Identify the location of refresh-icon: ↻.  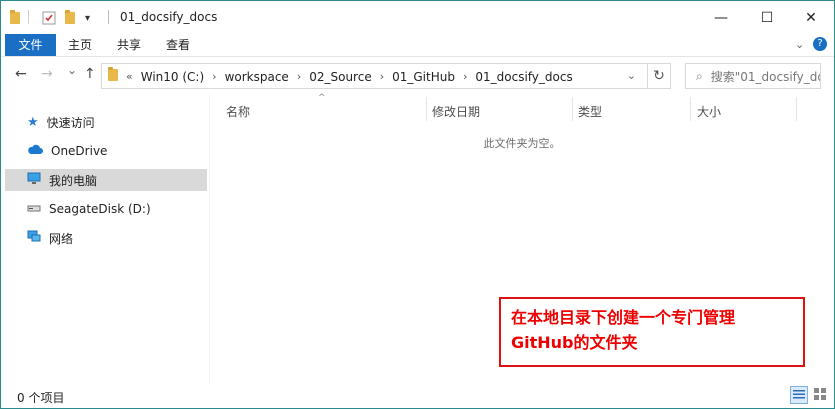
(659, 76).